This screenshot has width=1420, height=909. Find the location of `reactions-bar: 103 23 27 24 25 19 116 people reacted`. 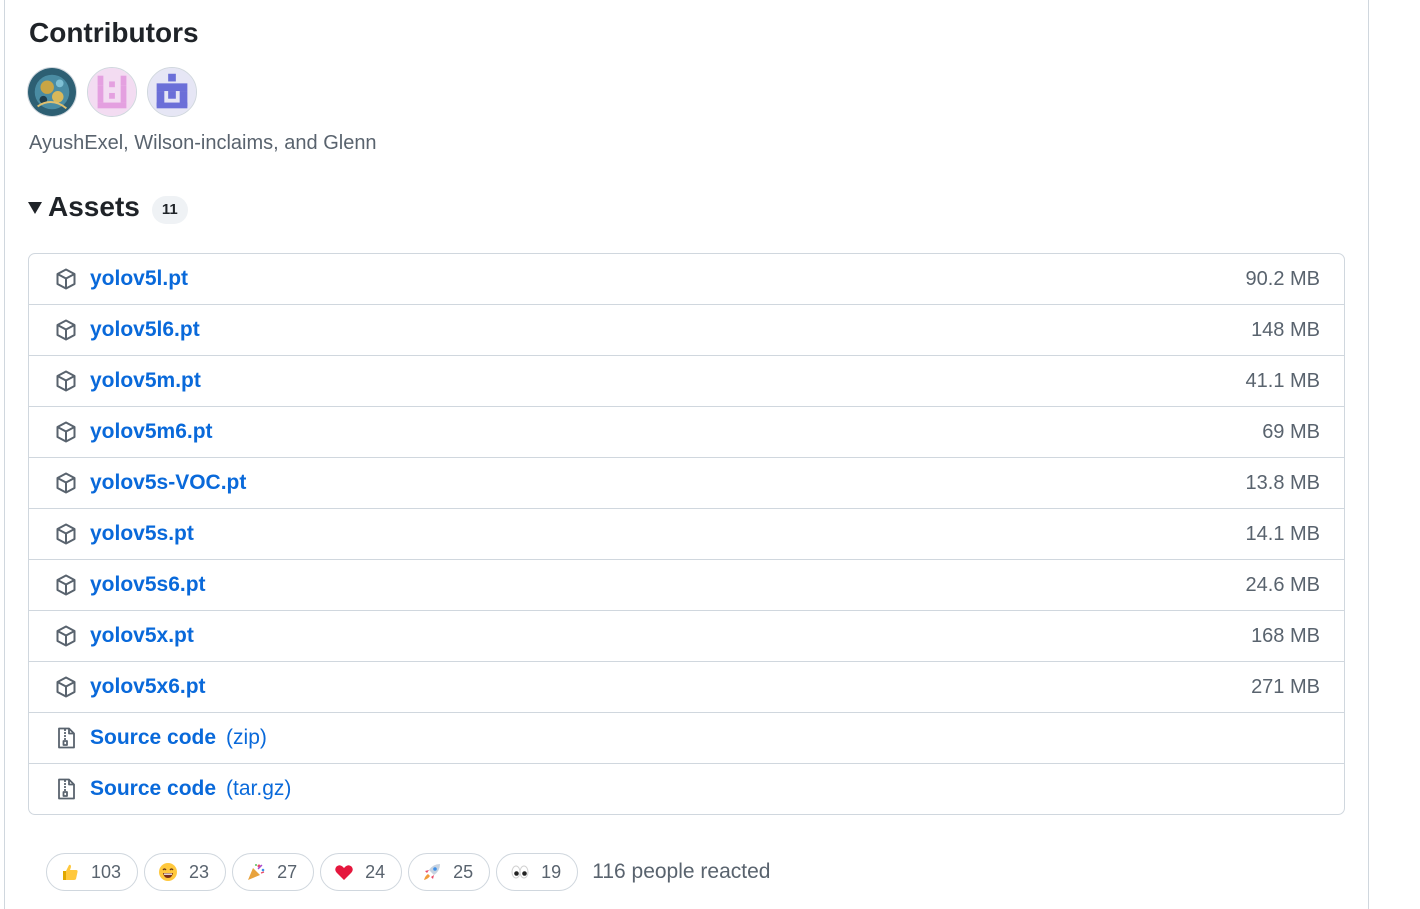

reactions-bar: 103 23 27 24 25 19 116 people reacted is located at coordinates (408, 872).